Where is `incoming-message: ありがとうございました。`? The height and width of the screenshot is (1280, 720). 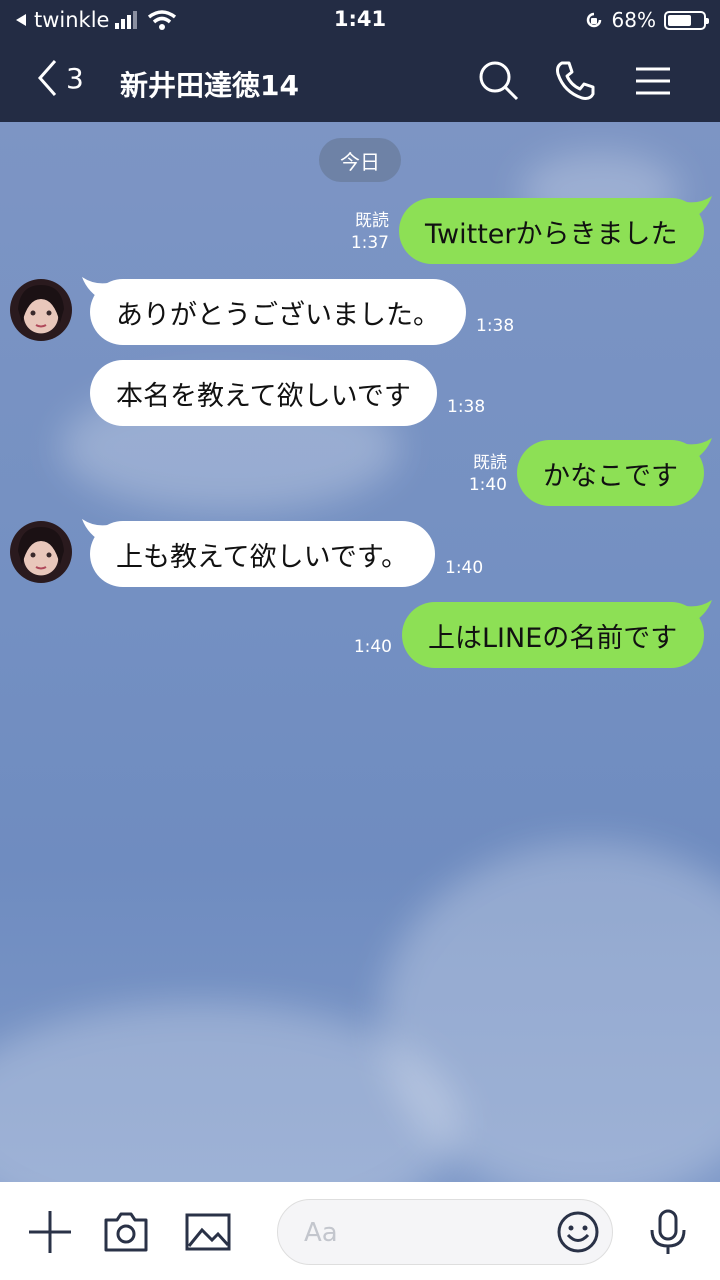
incoming-message: ありがとうございました。 is located at coordinates (278, 312).